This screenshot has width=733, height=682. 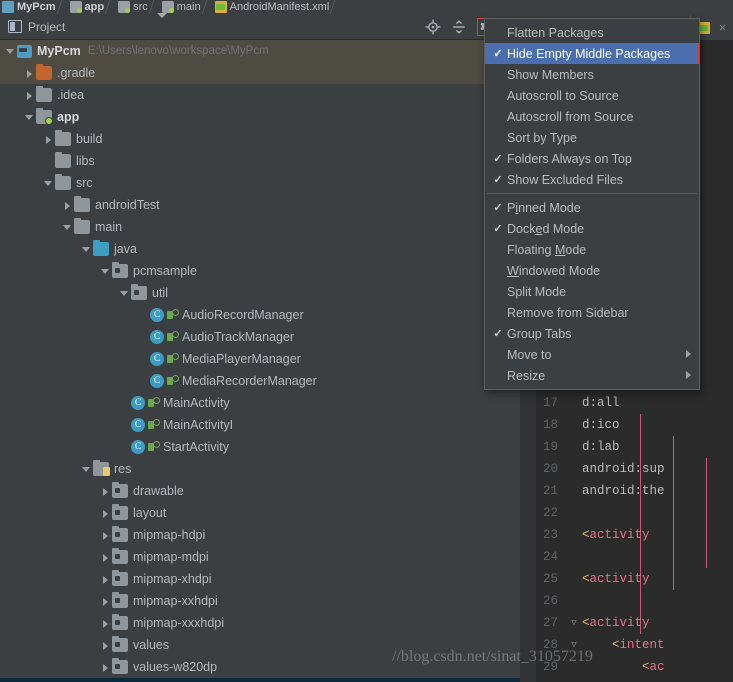 What do you see at coordinates (182, 7) in the screenshot?
I see `breadcrumb-item: main` at bounding box center [182, 7].